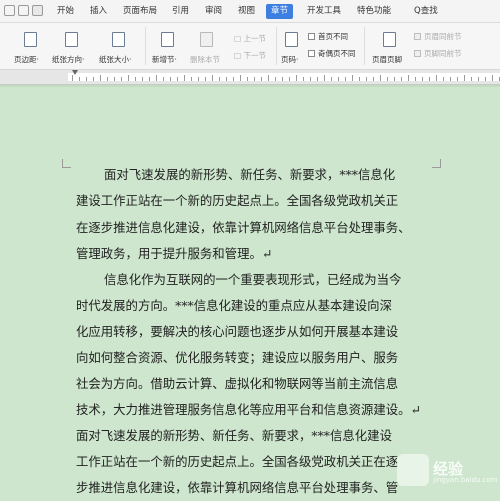 Image resolution: width=500 pixels, height=501 pixels. I want to click on text-line: 面对飞速发展的新形势、新任务、新要求，***信息化, so click(250, 174).